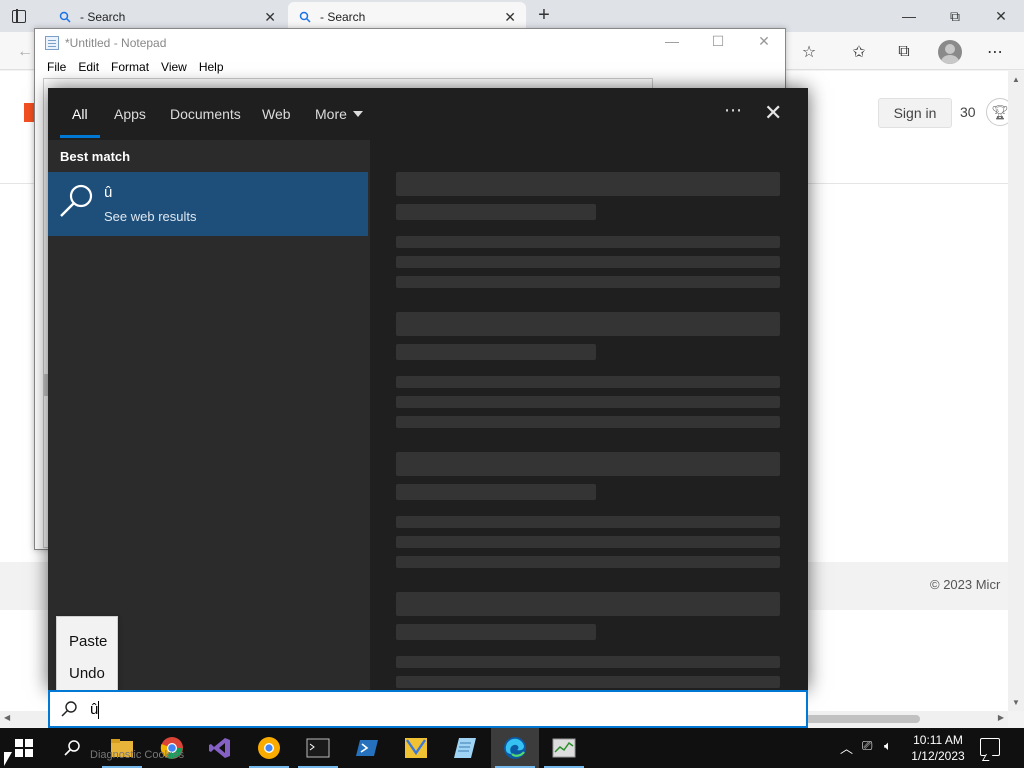 This screenshot has height=768, width=1024. What do you see at coordinates (174, 67) in the screenshot?
I see `menu-view: View` at bounding box center [174, 67].